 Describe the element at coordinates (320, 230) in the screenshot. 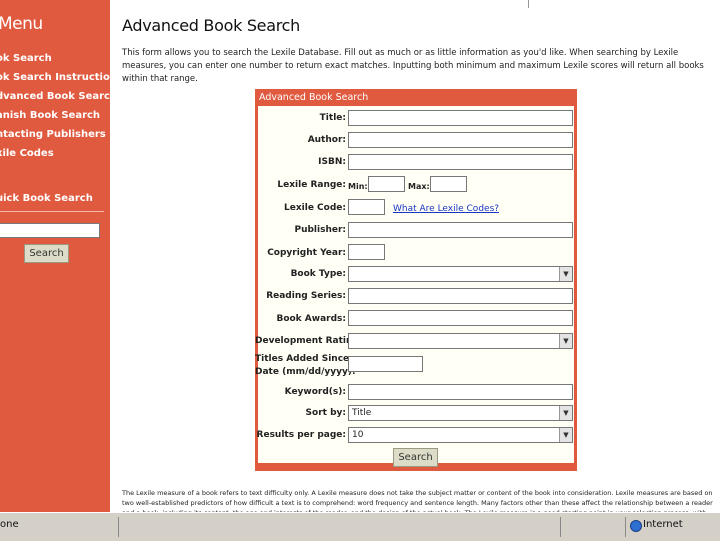

I see `publisher-label: Publisher:` at that location.